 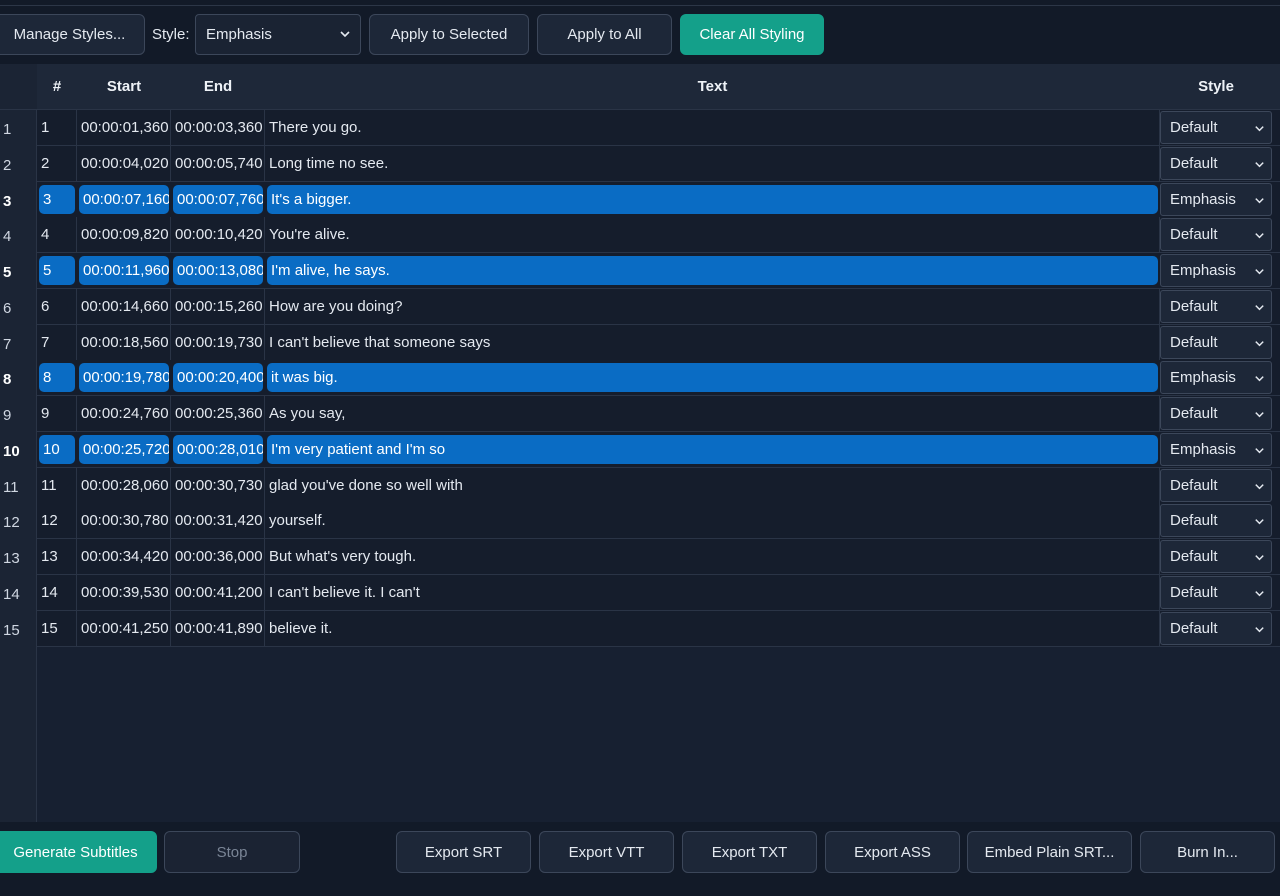 What do you see at coordinates (218, 521) in the screenshot?
I see `cell-end: 00:00:31,420` at bounding box center [218, 521].